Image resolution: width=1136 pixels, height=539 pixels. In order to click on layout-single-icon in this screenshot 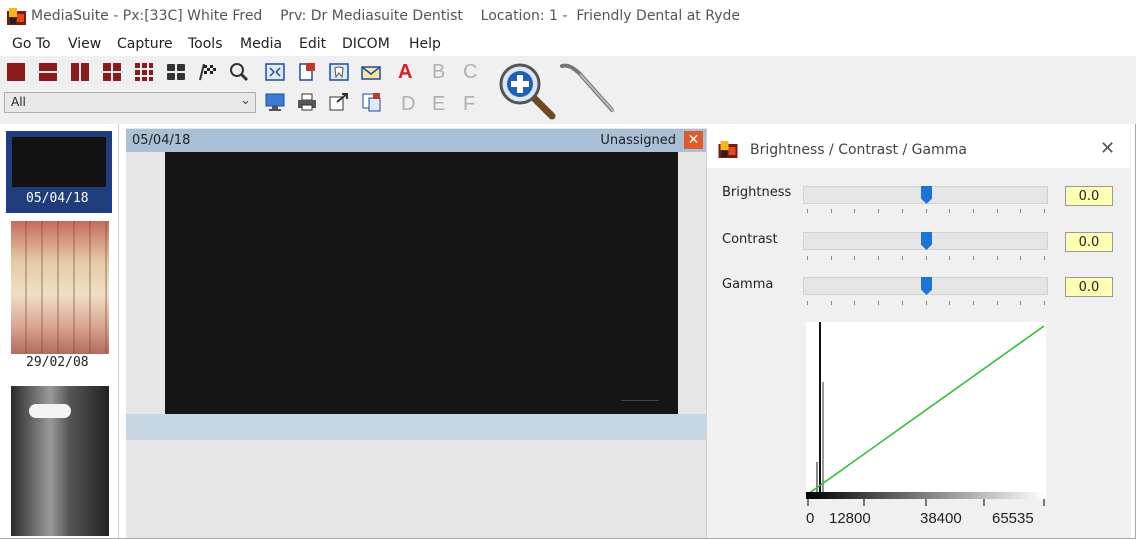, I will do `click(16, 72)`.